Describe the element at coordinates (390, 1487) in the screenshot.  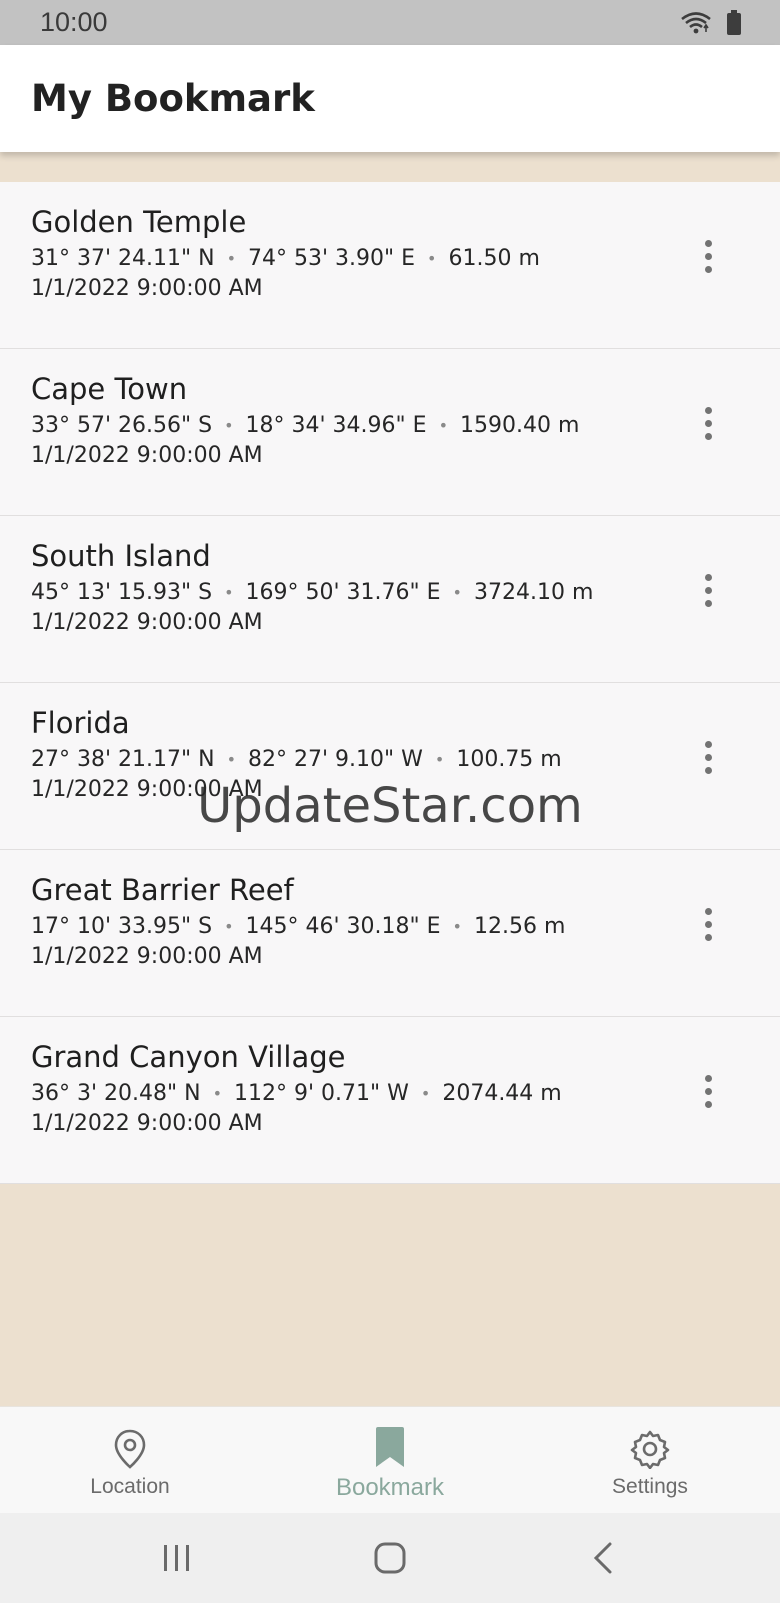
I see `nav-label: Bookmark` at that location.